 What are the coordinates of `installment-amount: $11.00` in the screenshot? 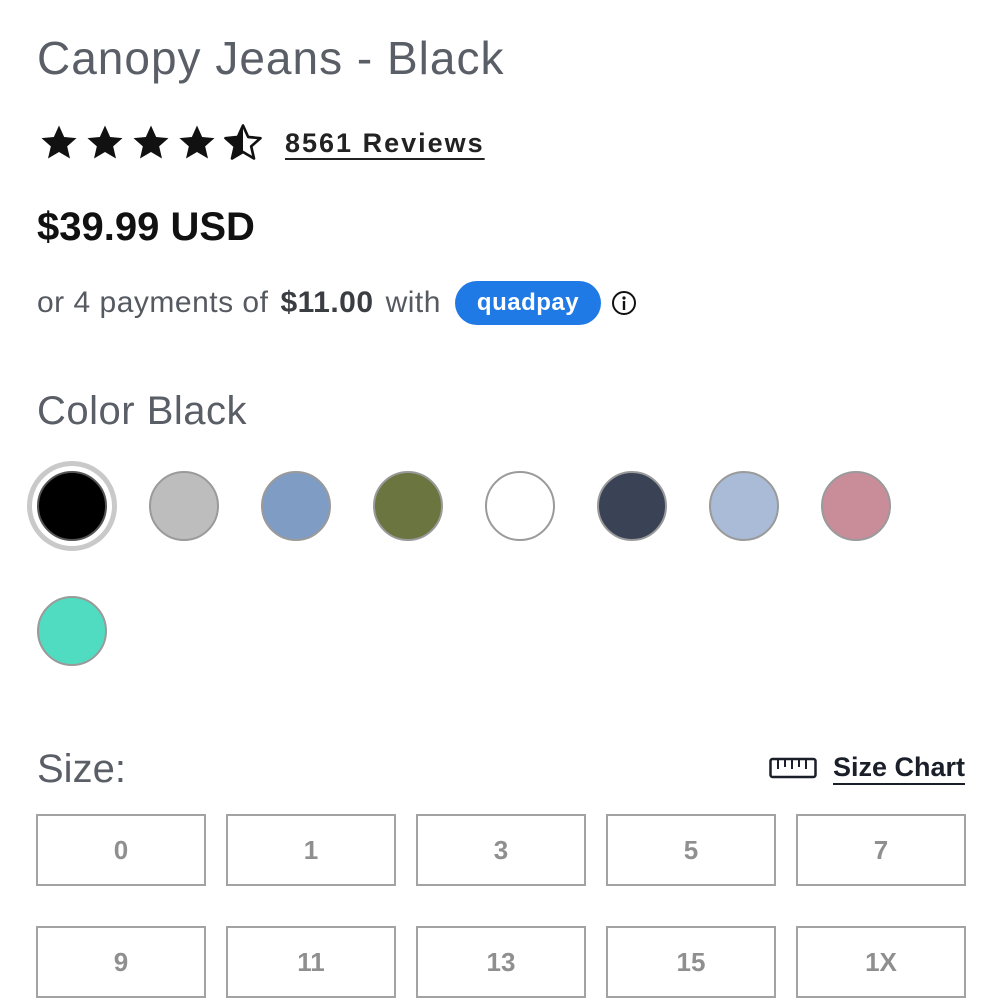 It's located at (327, 302).